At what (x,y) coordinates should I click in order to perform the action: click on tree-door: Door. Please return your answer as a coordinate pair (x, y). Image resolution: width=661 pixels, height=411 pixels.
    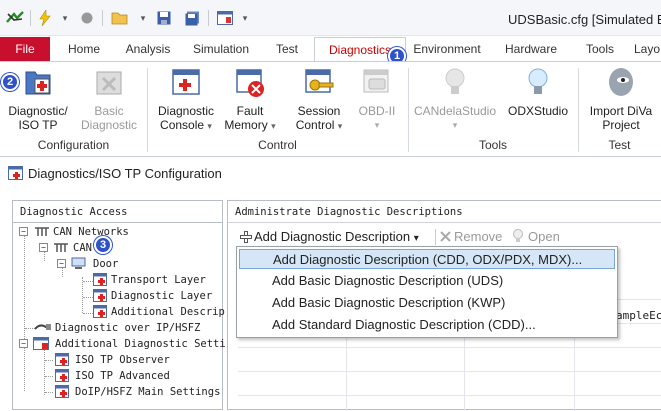
    Looking at the image, I should click on (105, 264).